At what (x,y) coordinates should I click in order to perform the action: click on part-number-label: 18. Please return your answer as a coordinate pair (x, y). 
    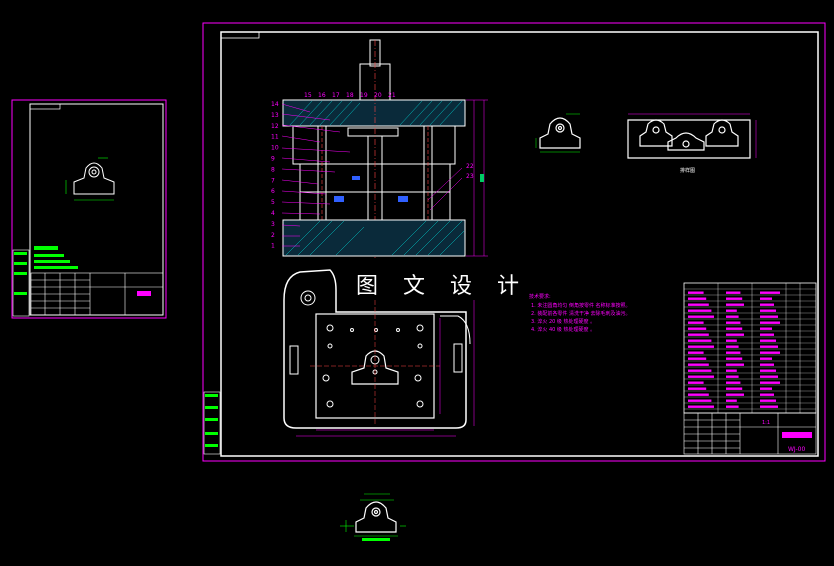
    Looking at the image, I should click on (350, 95).